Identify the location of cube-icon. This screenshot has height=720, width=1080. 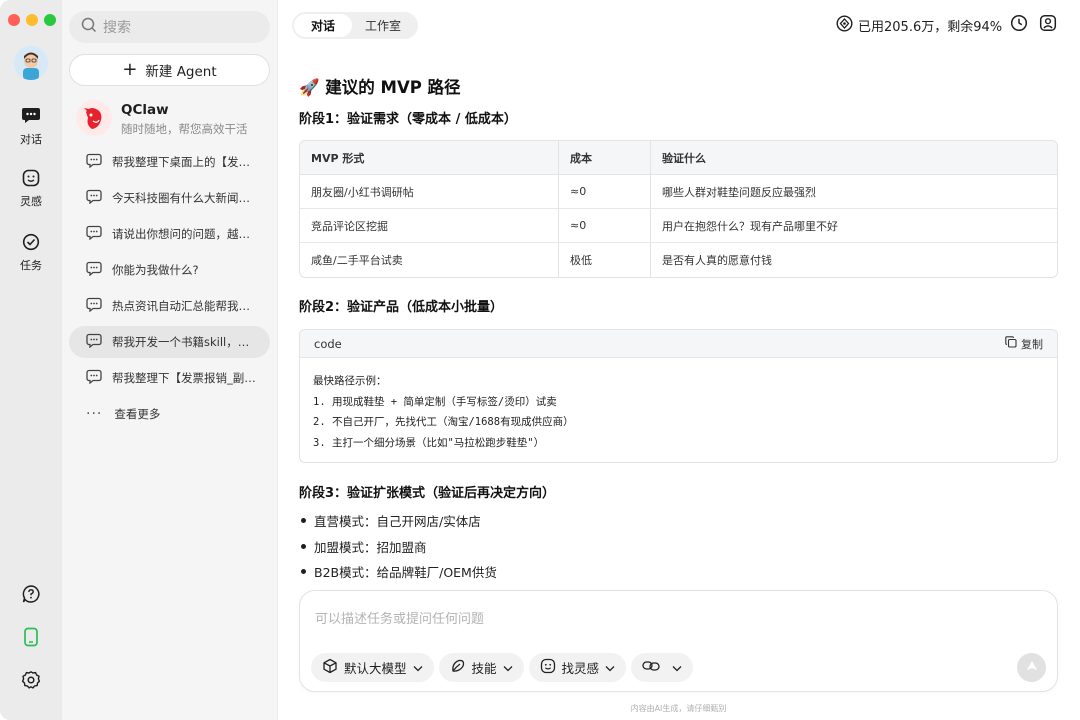
(330, 667).